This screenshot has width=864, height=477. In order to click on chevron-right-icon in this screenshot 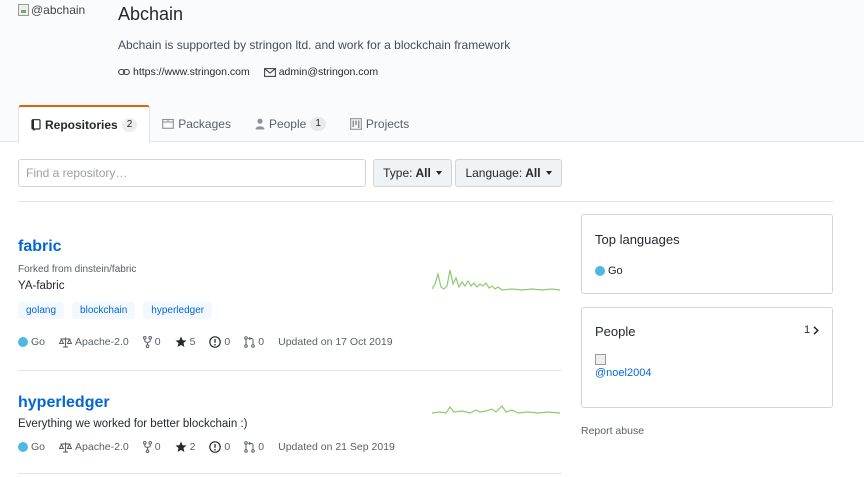, I will do `click(816, 330)`.